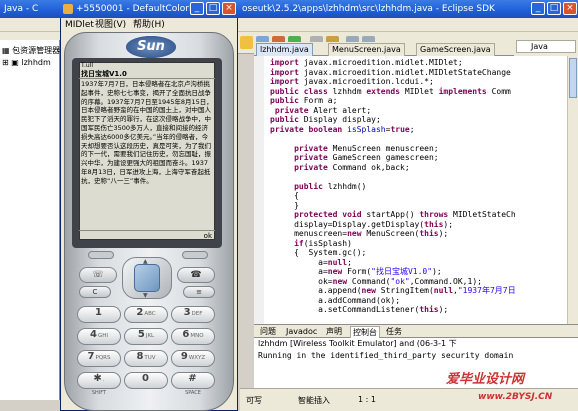 The width and height of the screenshot is (578, 411). What do you see at coordinates (149, 25) in the screenshot?
I see `menu-help: 帮助(H)` at bounding box center [149, 25].